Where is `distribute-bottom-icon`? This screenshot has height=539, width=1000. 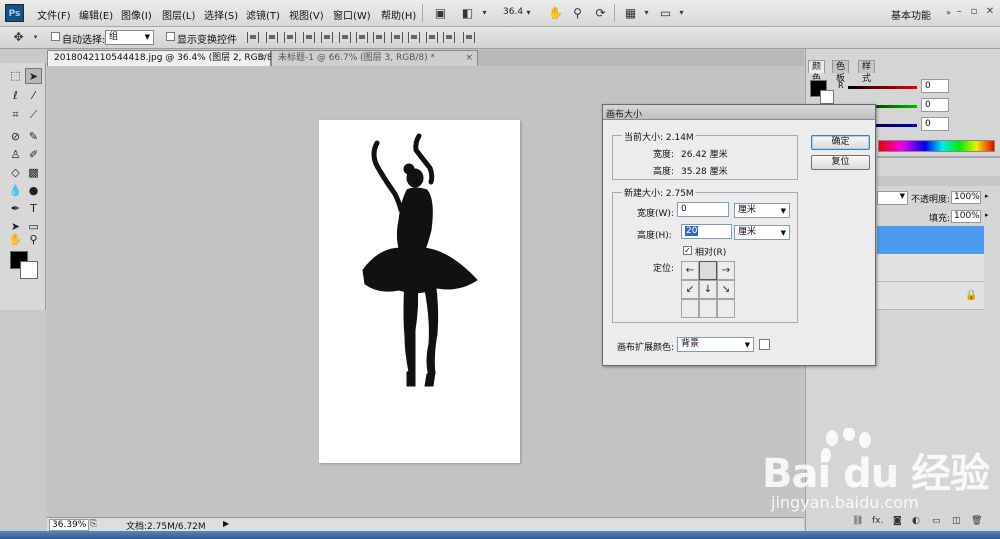
distribute-bottom-icon is located at coordinates (397, 37).